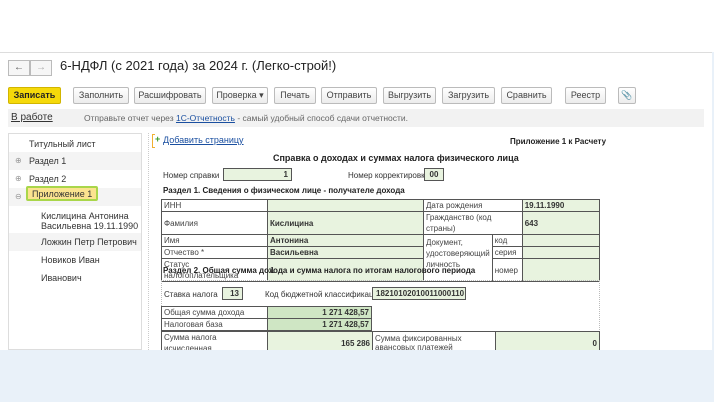 This screenshot has height=402, width=714. What do you see at coordinates (203, 140) in the screenshot?
I see `add-page-link: Добавить страницу` at bounding box center [203, 140].